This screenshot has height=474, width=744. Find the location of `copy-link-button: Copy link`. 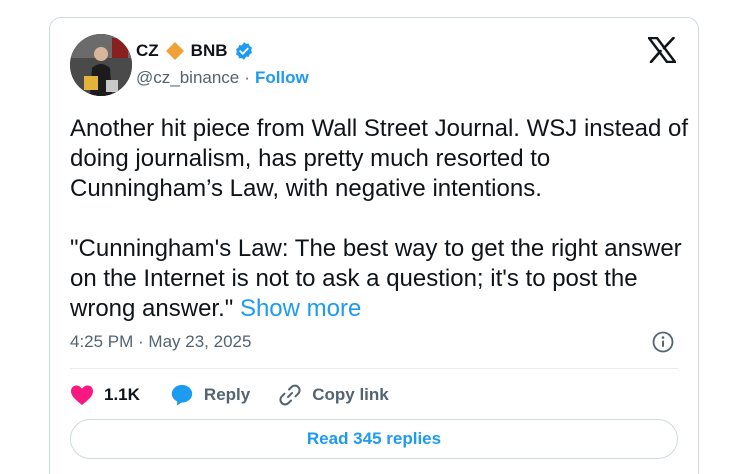

copy-link-button: Copy link is located at coordinates (333, 395).